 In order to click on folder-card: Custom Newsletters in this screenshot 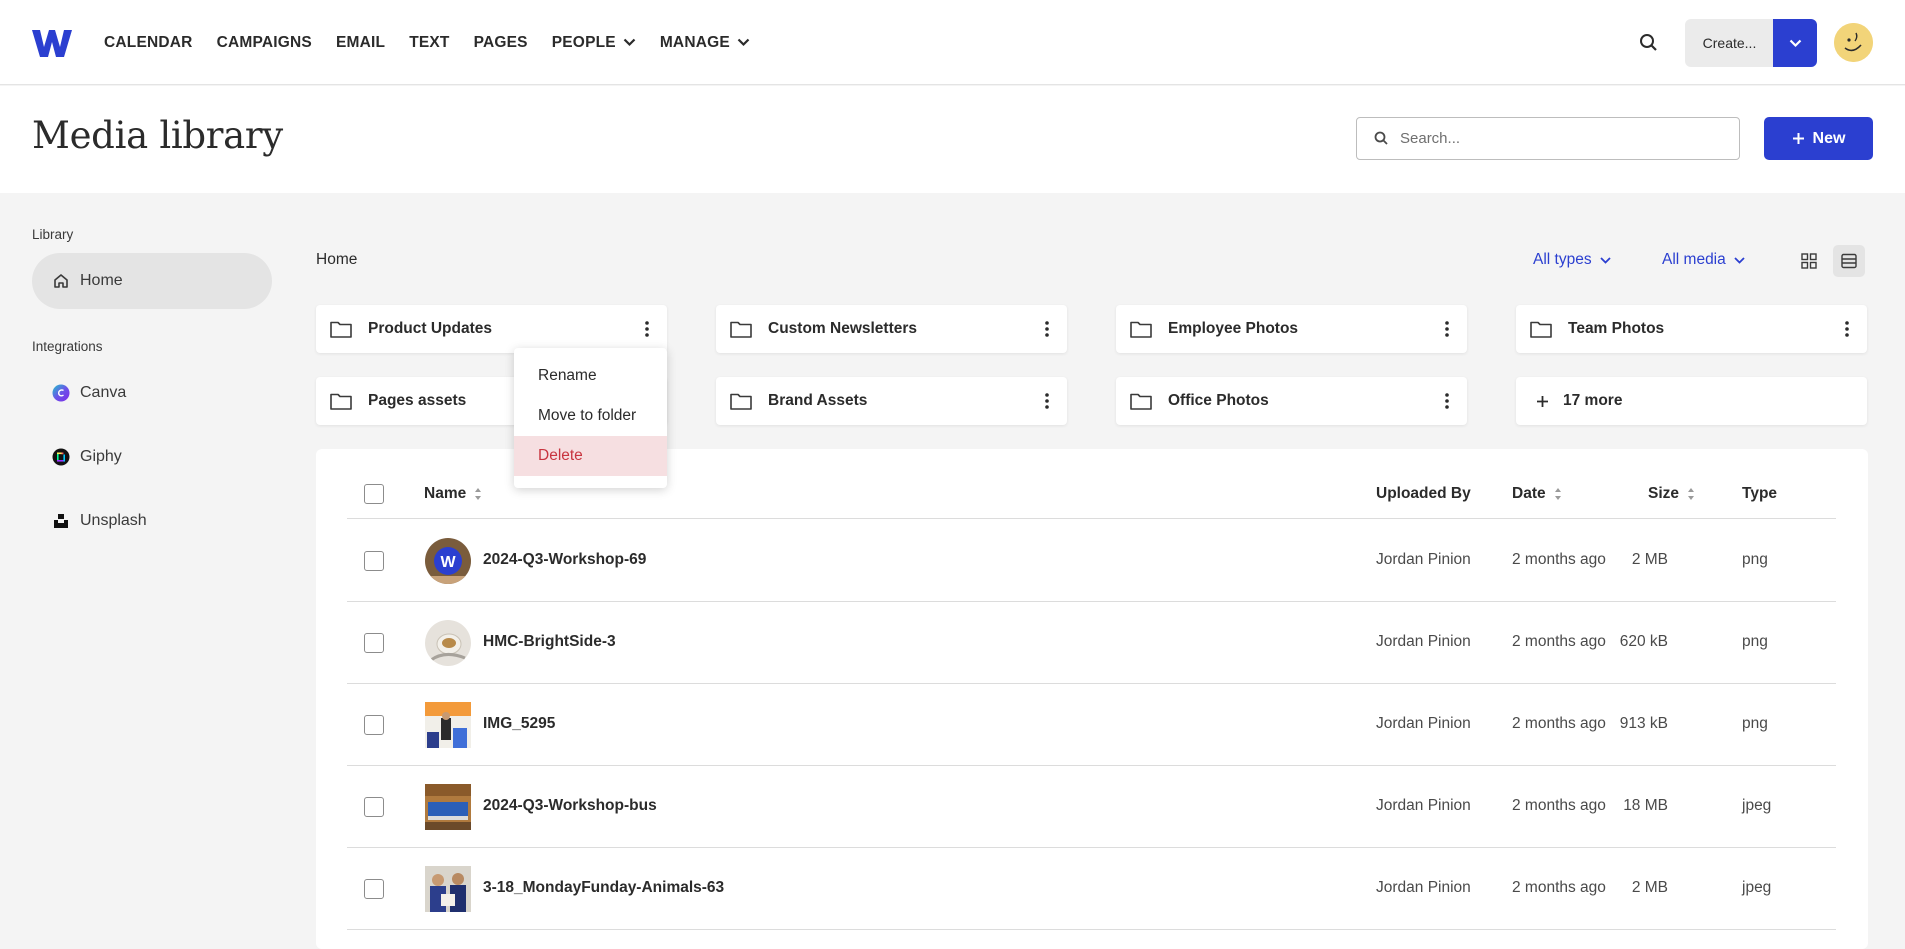, I will do `click(891, 329)`.